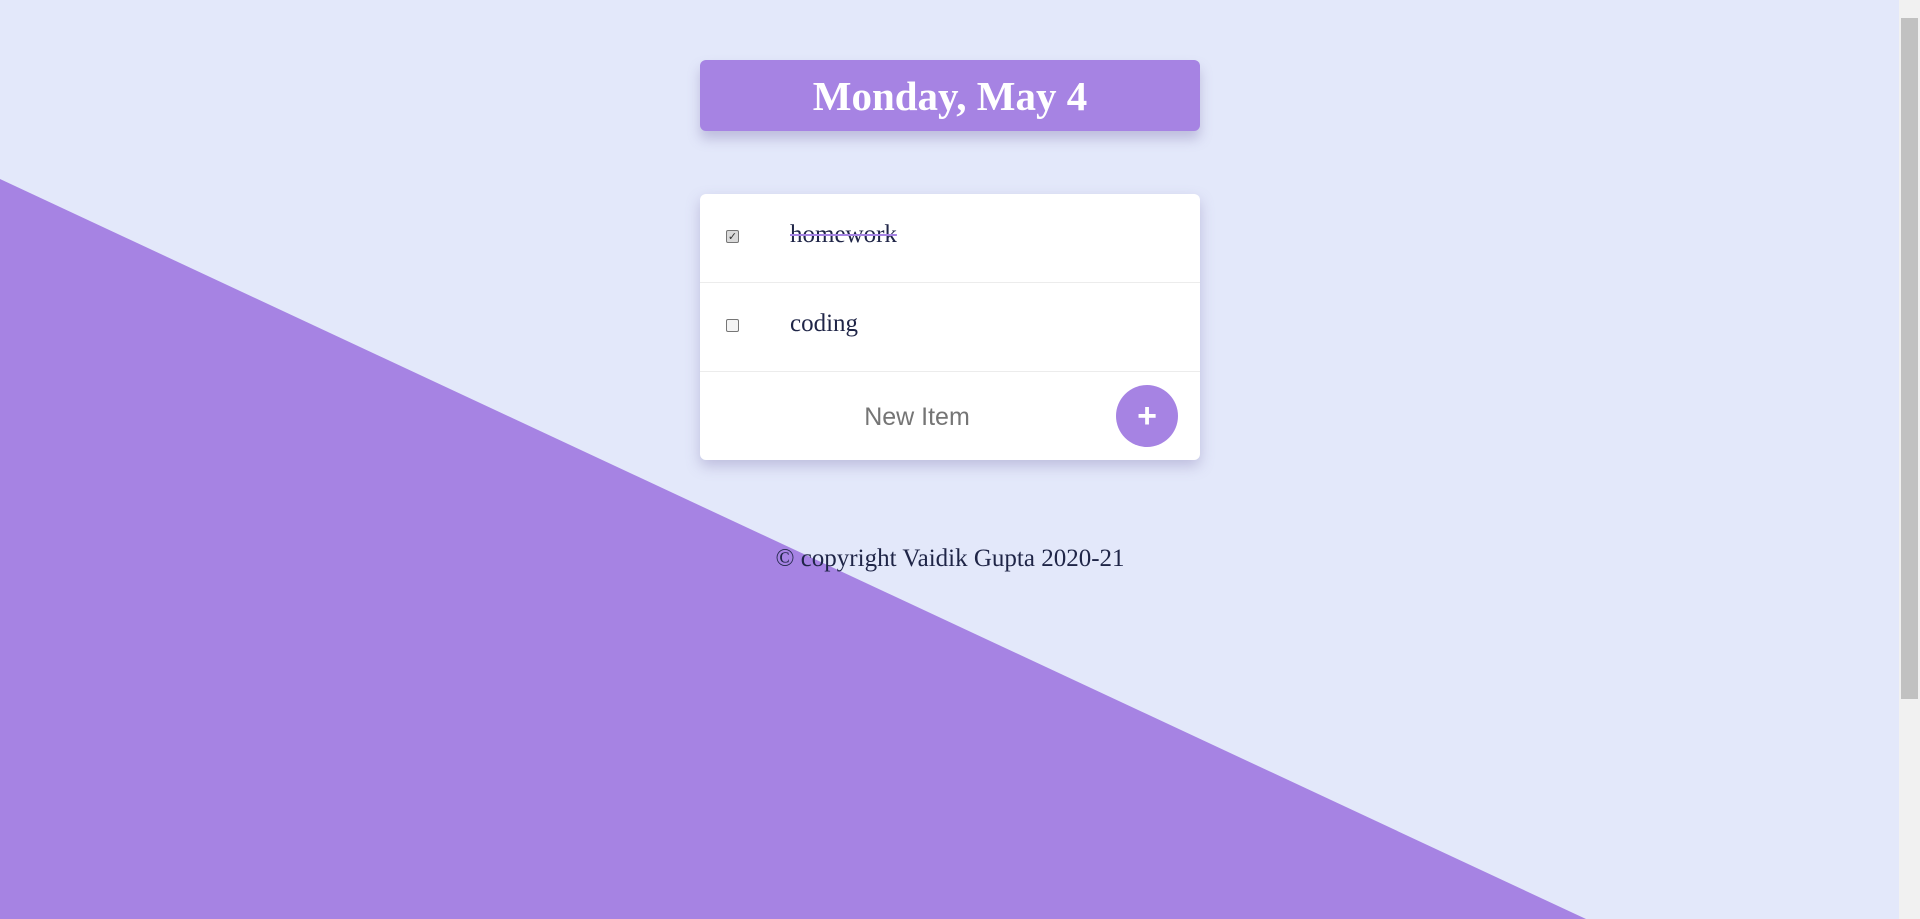  I want to click on date-heading-box: Monday, May 4, so click(950, 95).